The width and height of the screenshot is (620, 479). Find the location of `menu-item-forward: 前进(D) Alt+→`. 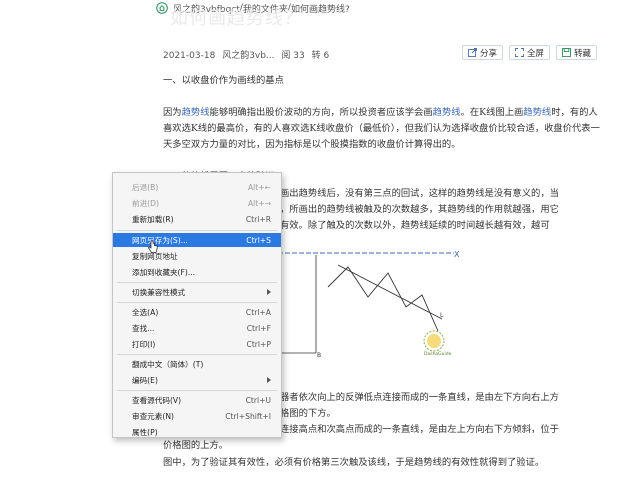

menu-item-forward: 前进(D) Alt+→ is located at coordinates (197, 203).